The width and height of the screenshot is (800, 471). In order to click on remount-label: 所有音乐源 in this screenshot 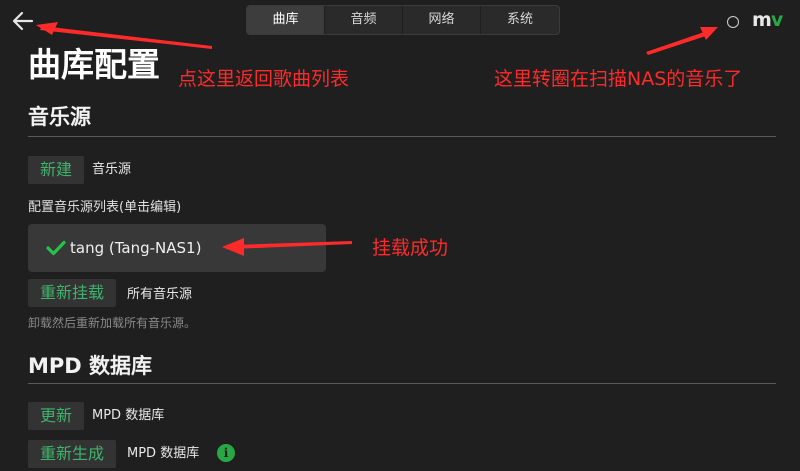, I will do `click(160, 294)`.